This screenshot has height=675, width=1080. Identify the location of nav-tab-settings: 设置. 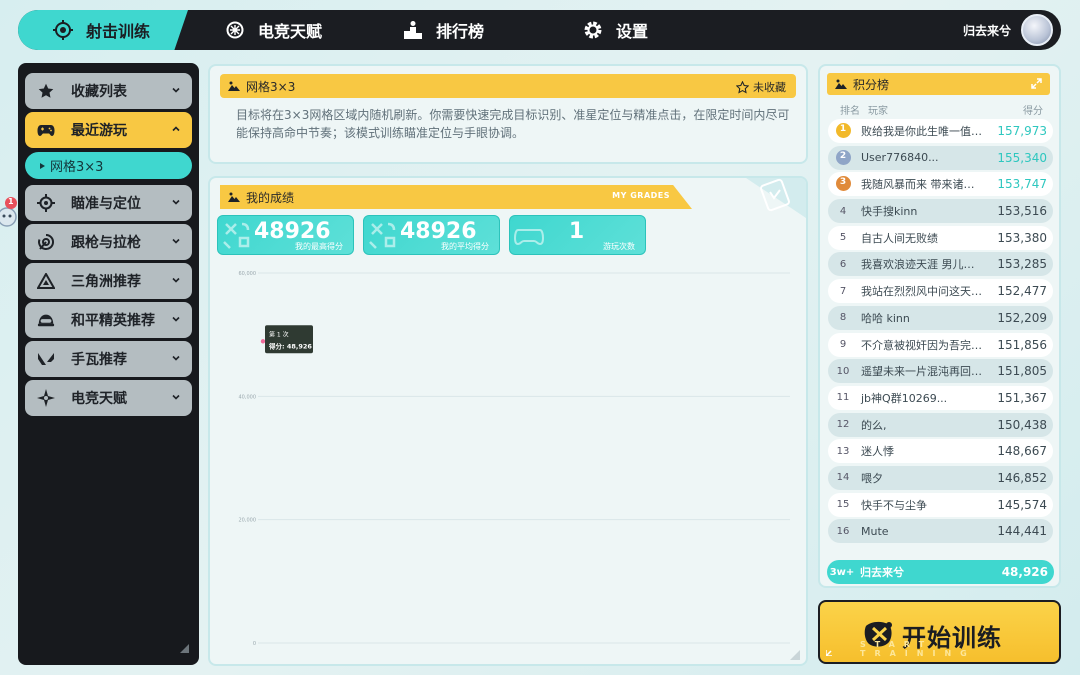
(615, 30).